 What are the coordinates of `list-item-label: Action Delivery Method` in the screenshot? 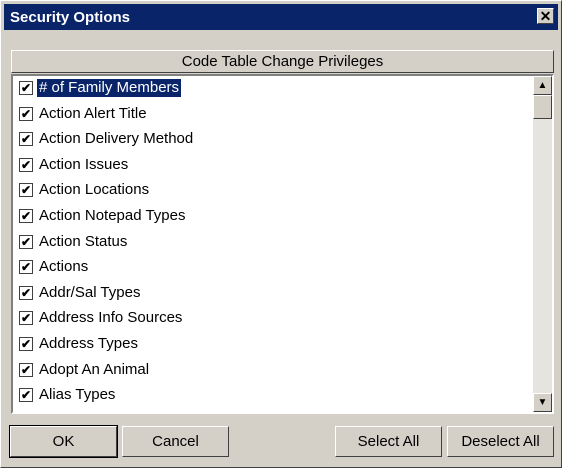 It's located at (116, 139).